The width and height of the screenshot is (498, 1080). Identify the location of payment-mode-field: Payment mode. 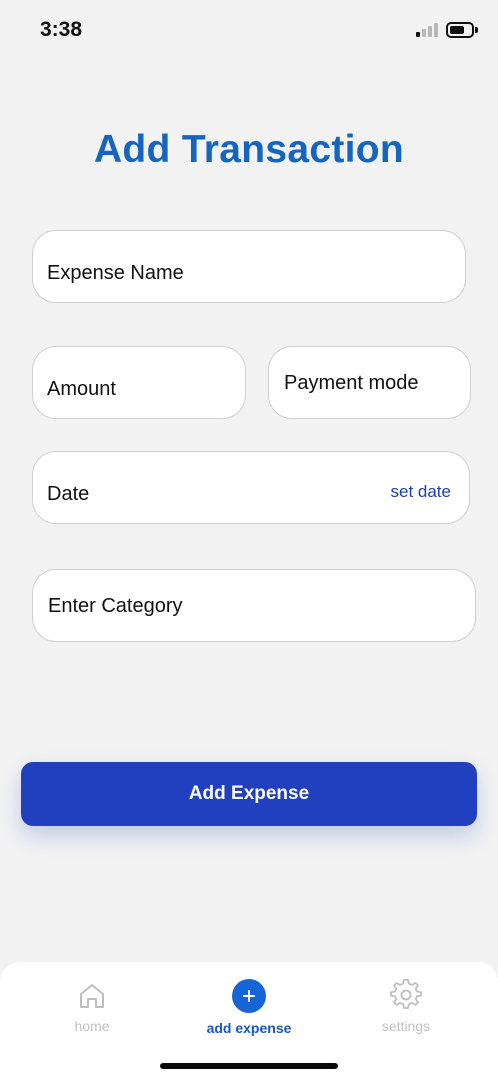
(369, 382).